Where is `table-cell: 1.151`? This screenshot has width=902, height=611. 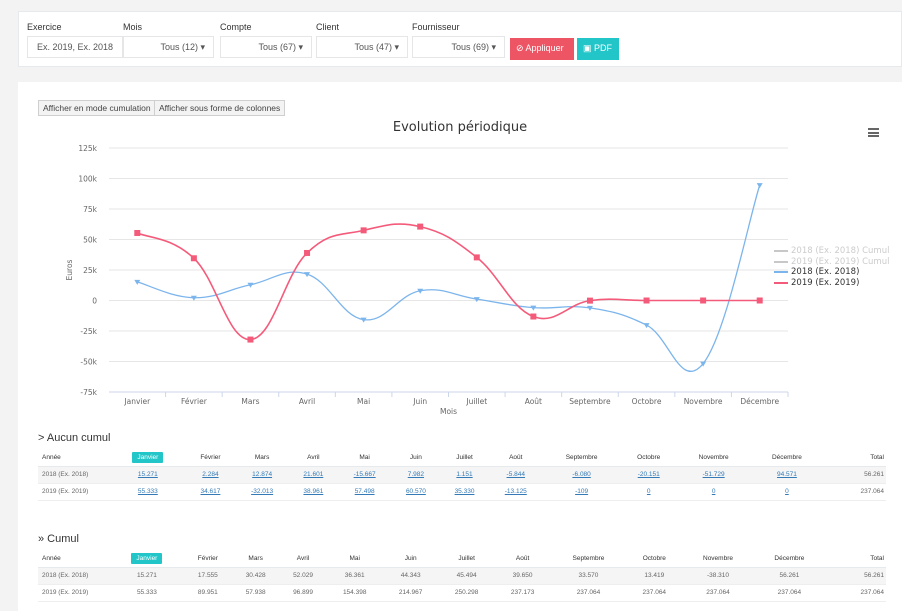 table-cell: 1.151 is located at coordinates (464, 475).